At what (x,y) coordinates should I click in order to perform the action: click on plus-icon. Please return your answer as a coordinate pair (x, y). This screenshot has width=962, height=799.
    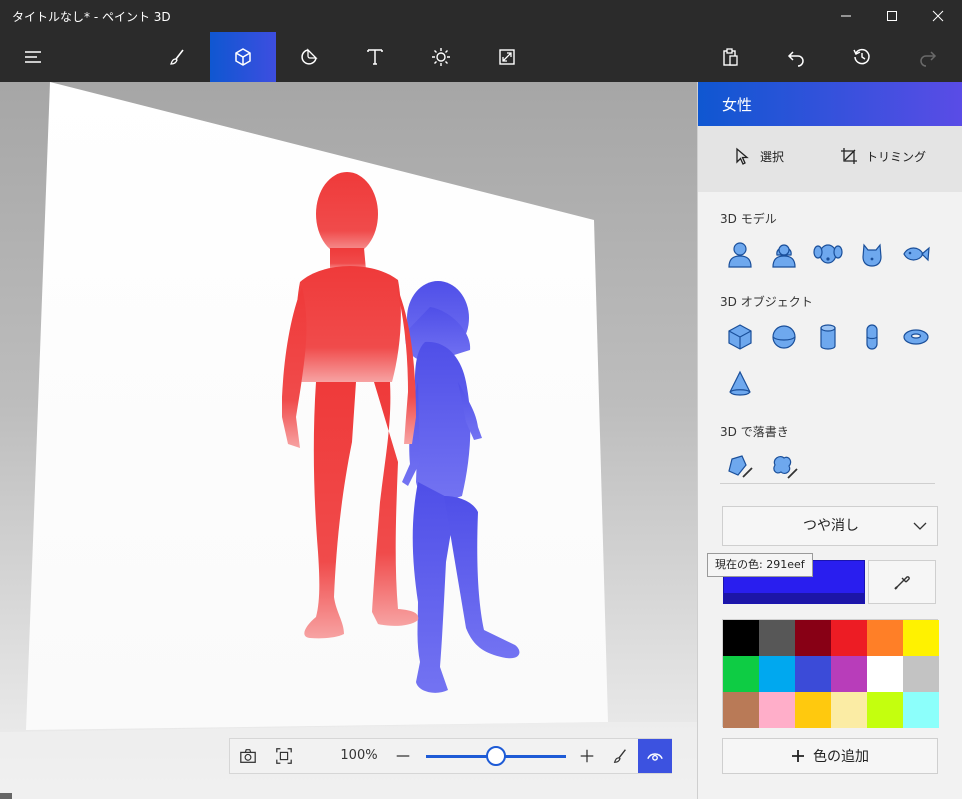
    Looking at the image, I should click on (587, 756).